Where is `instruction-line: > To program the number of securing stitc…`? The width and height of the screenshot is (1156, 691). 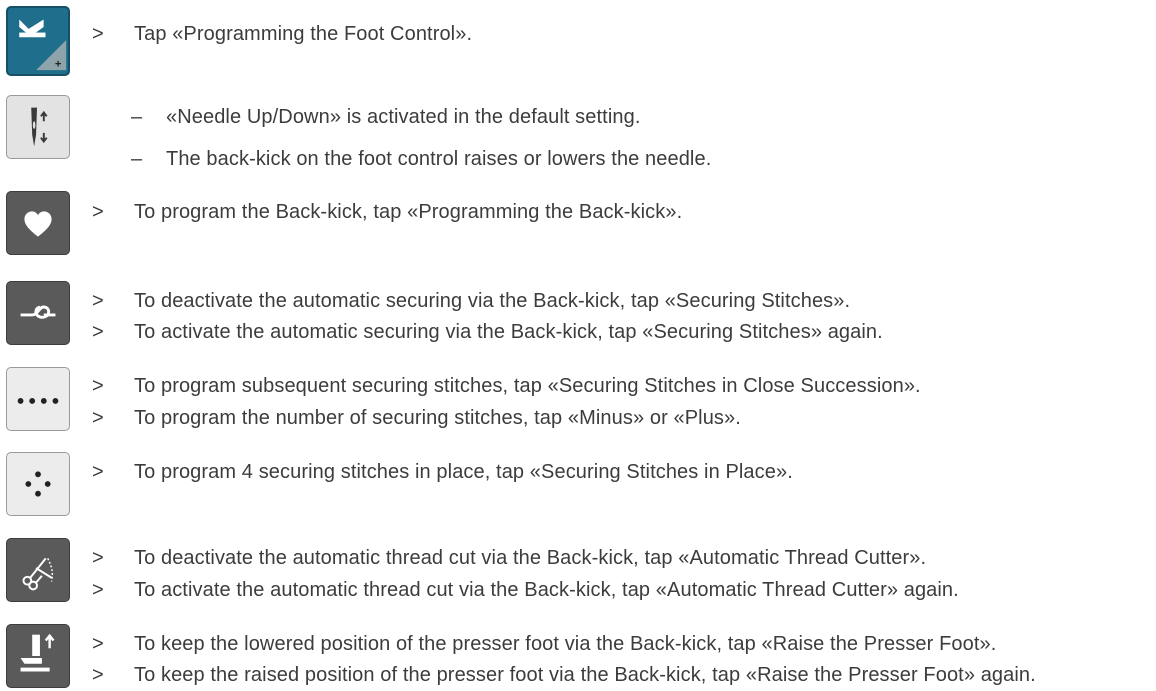
instruction-line: > To program the number of securing stitc… is located at coordinates (416, 418).